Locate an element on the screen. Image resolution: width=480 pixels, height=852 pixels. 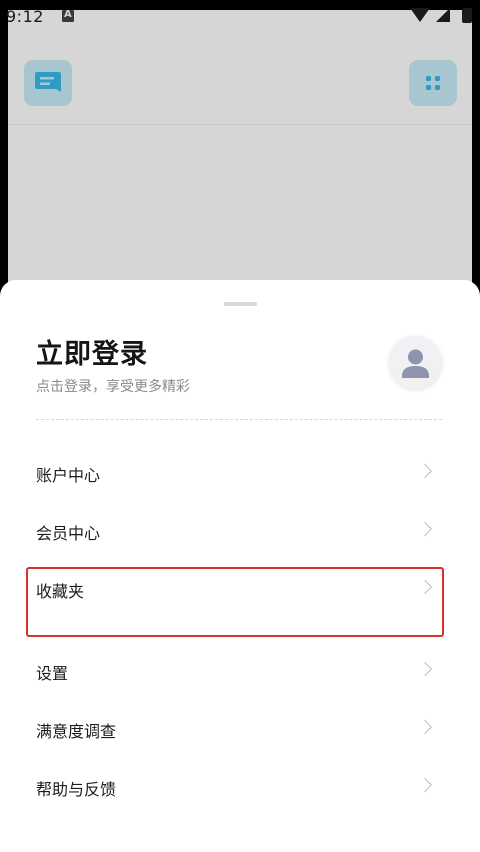
menu-item-label: 帮助与反馈 is located at coordinates (76, 789).